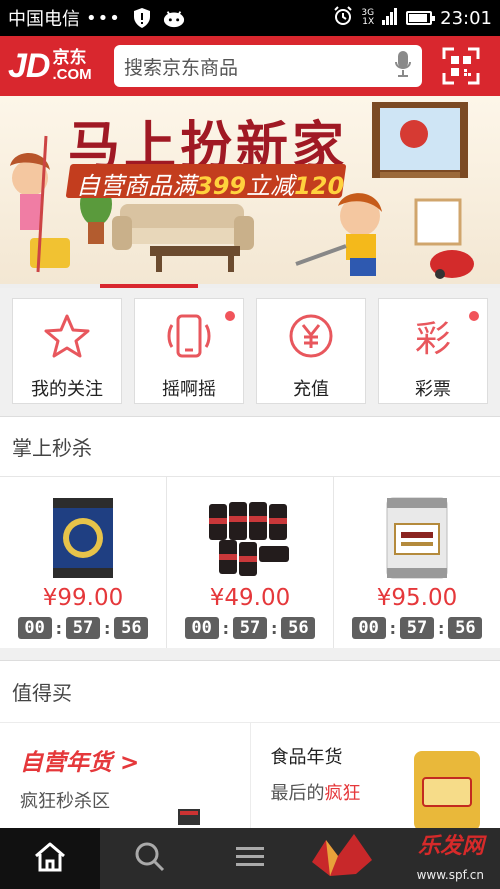 The image size is (500, 889). What do you see at coordinates (44, 19) in the screenshot?
I see `carrier-name: 中国电信` at bounding box center [44, 19].